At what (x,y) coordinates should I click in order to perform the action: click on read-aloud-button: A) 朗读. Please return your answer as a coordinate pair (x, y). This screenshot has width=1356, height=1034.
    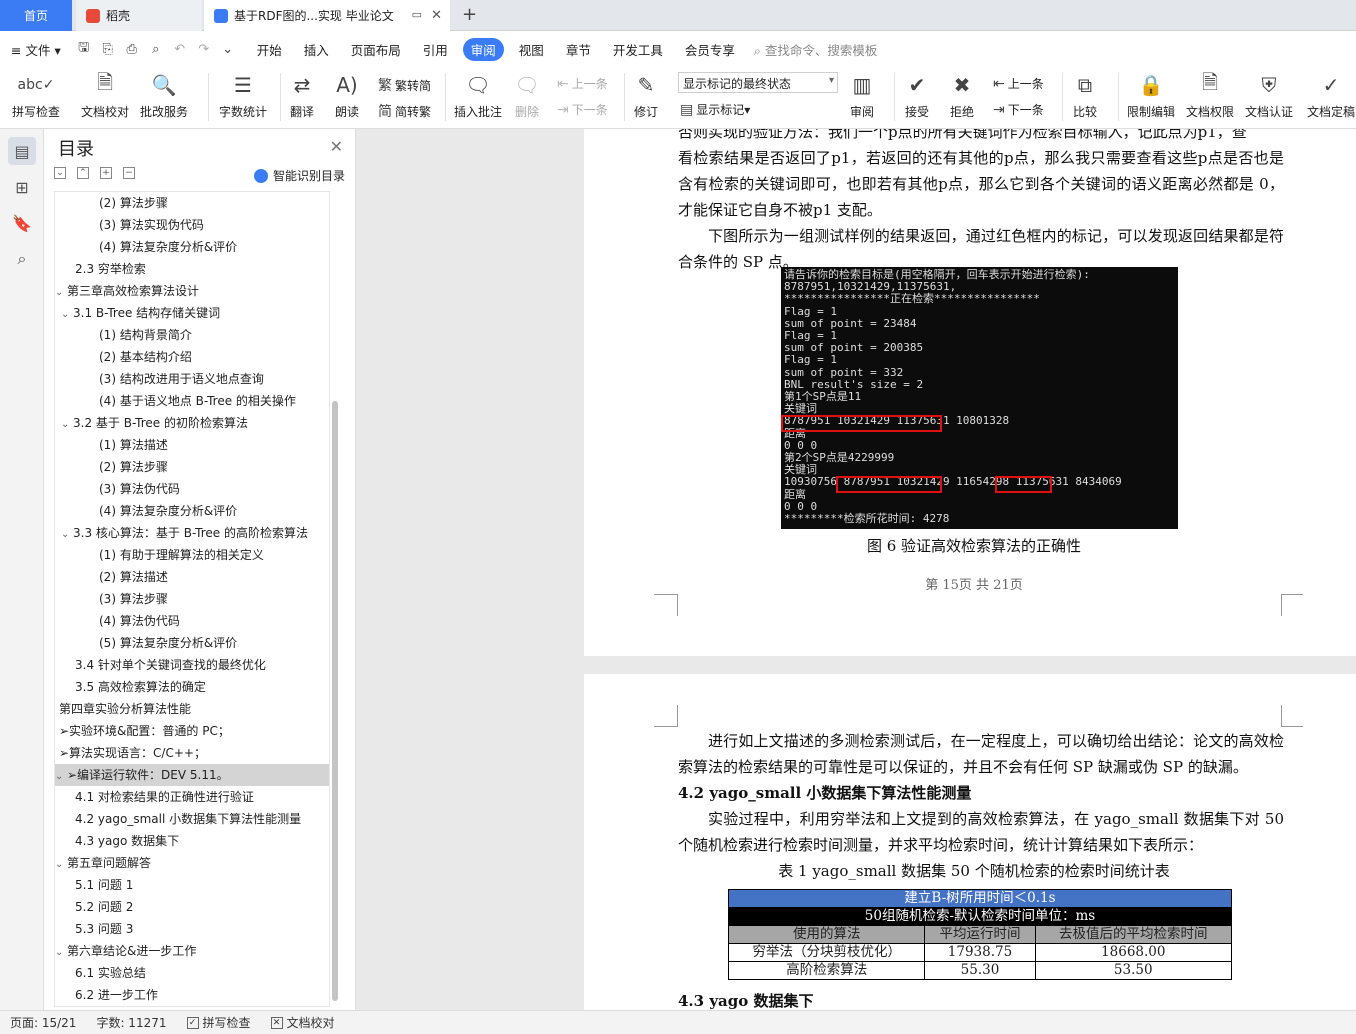
    Looking at the image, I should click on (347, 95).